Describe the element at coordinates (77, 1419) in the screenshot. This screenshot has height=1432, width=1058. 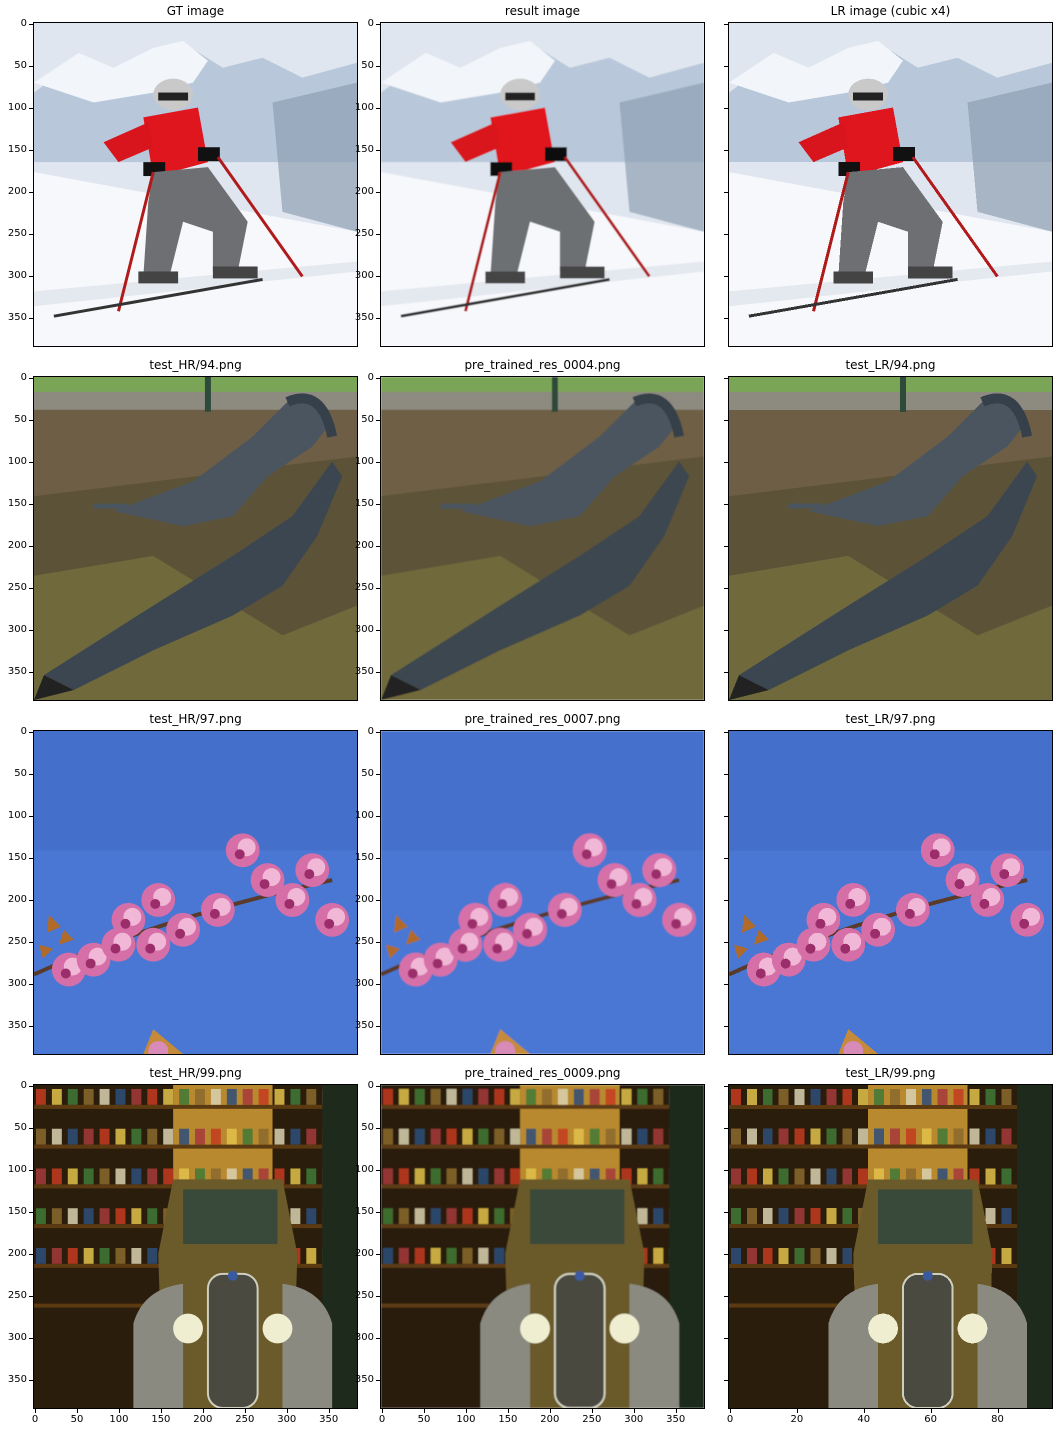
I see `x-tick-label: 50` at that location.